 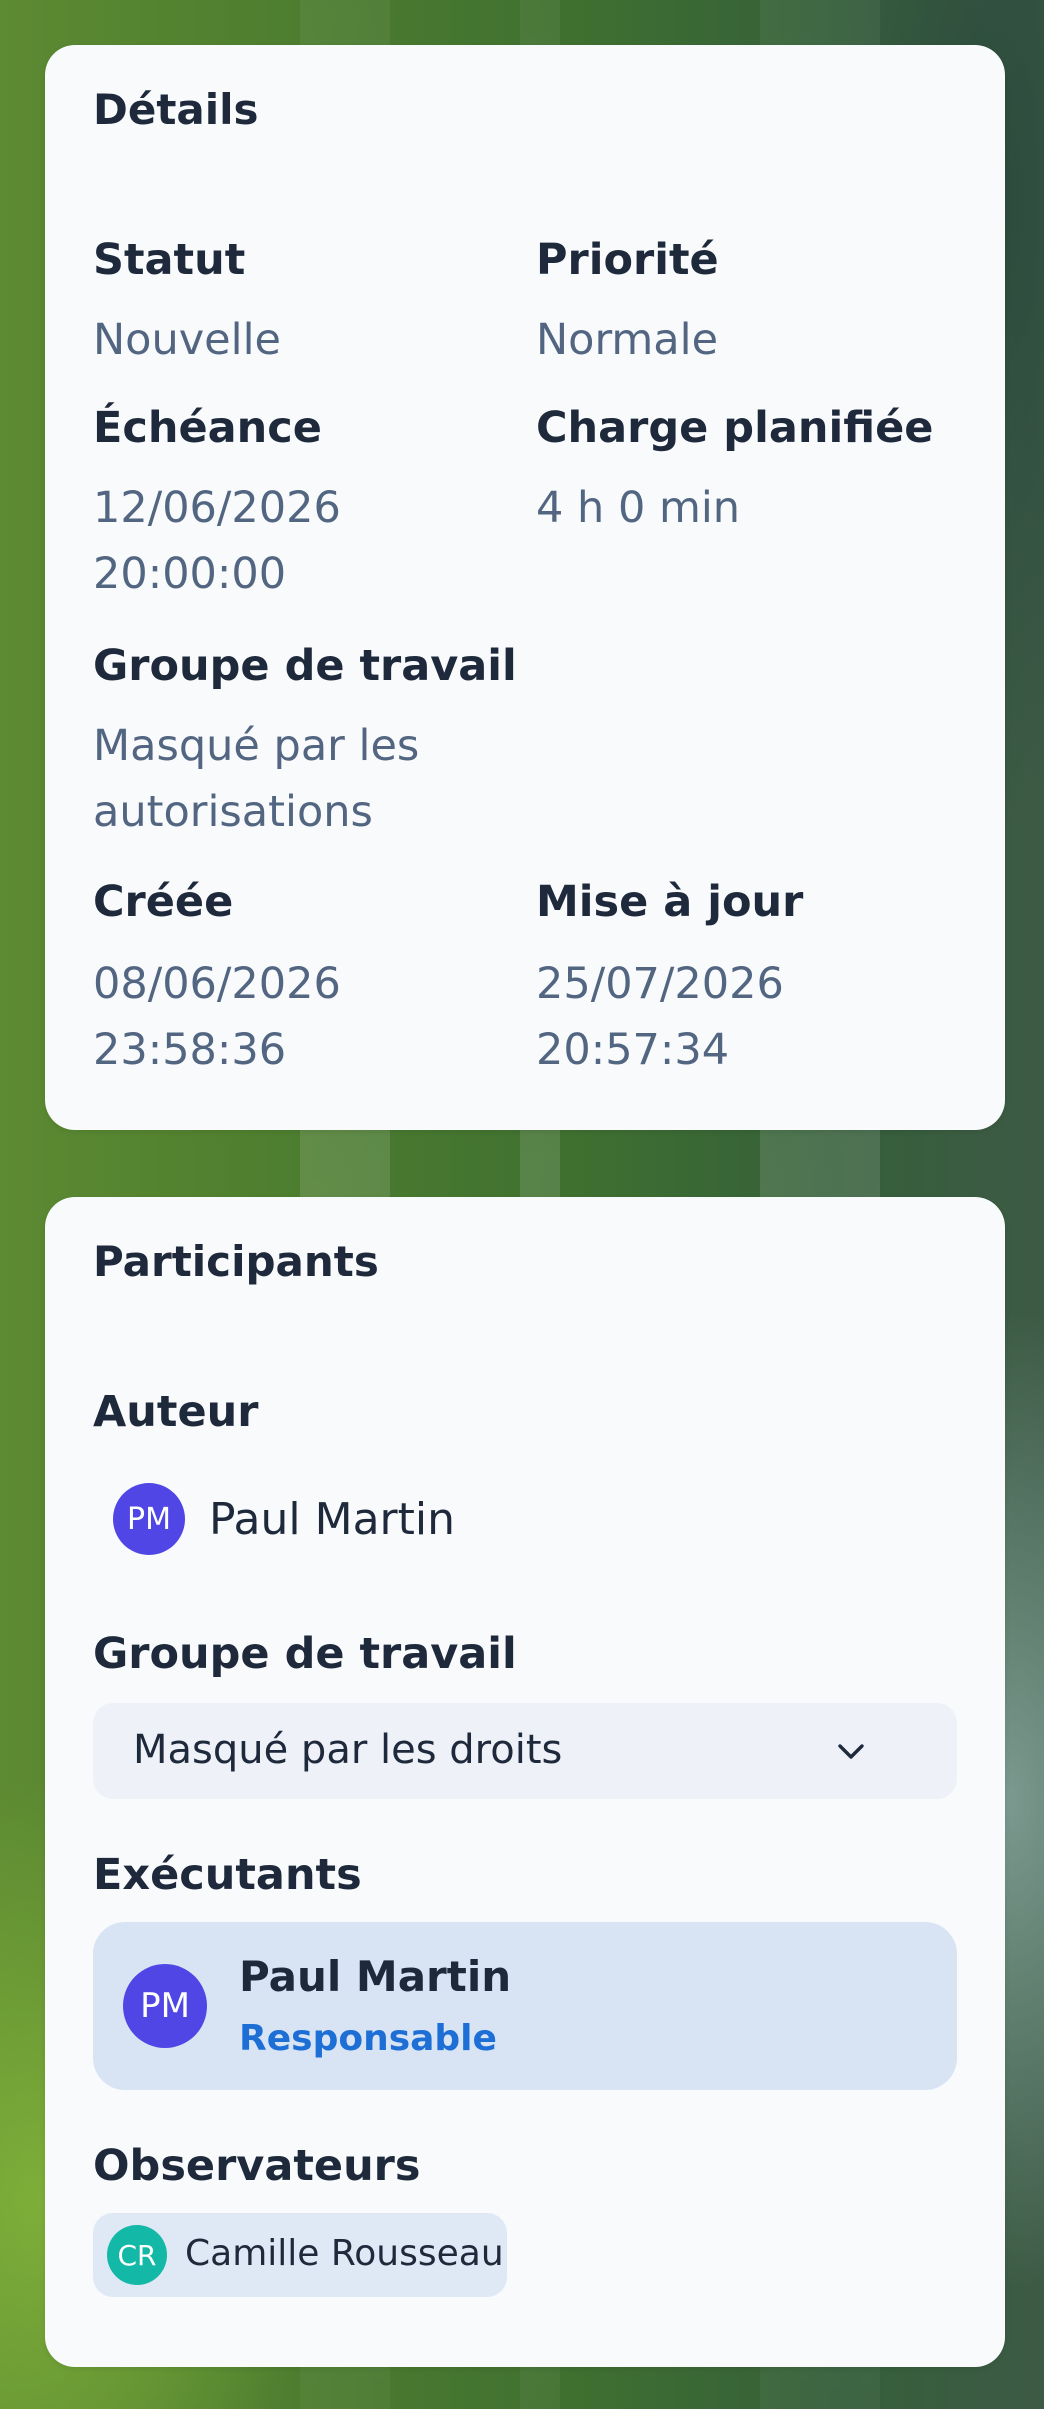 What do you see at coordinates (375, 1976) in the screenshot?
I see `executor-name: Paul Martin` at bounding box center [375, 1976].